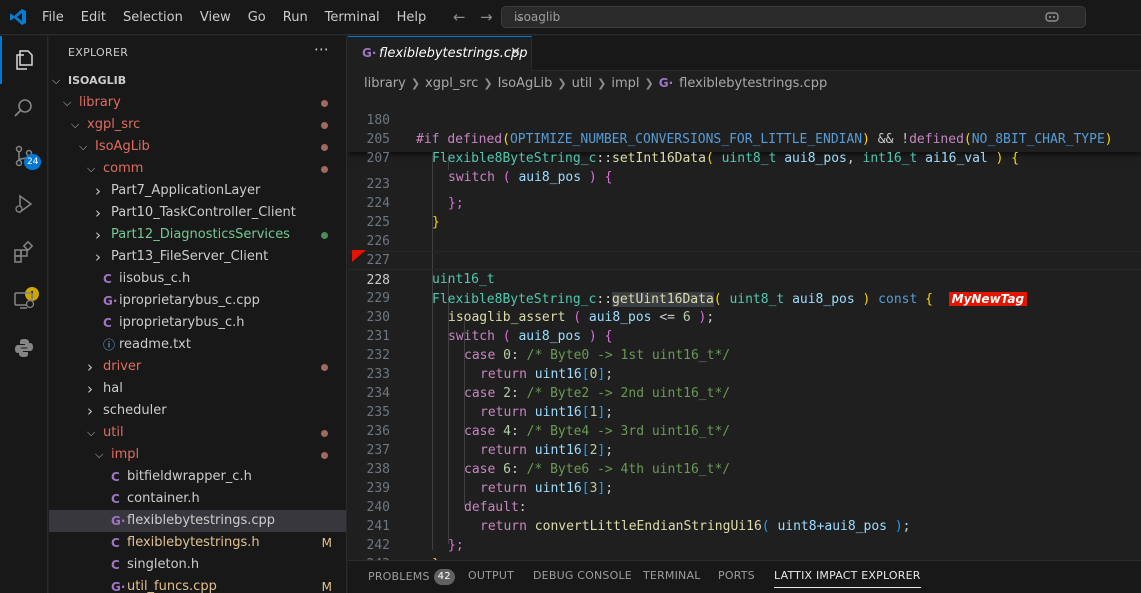  I want to click on tree-item-label: flexiblebytestrings.h, so click(193, 542).